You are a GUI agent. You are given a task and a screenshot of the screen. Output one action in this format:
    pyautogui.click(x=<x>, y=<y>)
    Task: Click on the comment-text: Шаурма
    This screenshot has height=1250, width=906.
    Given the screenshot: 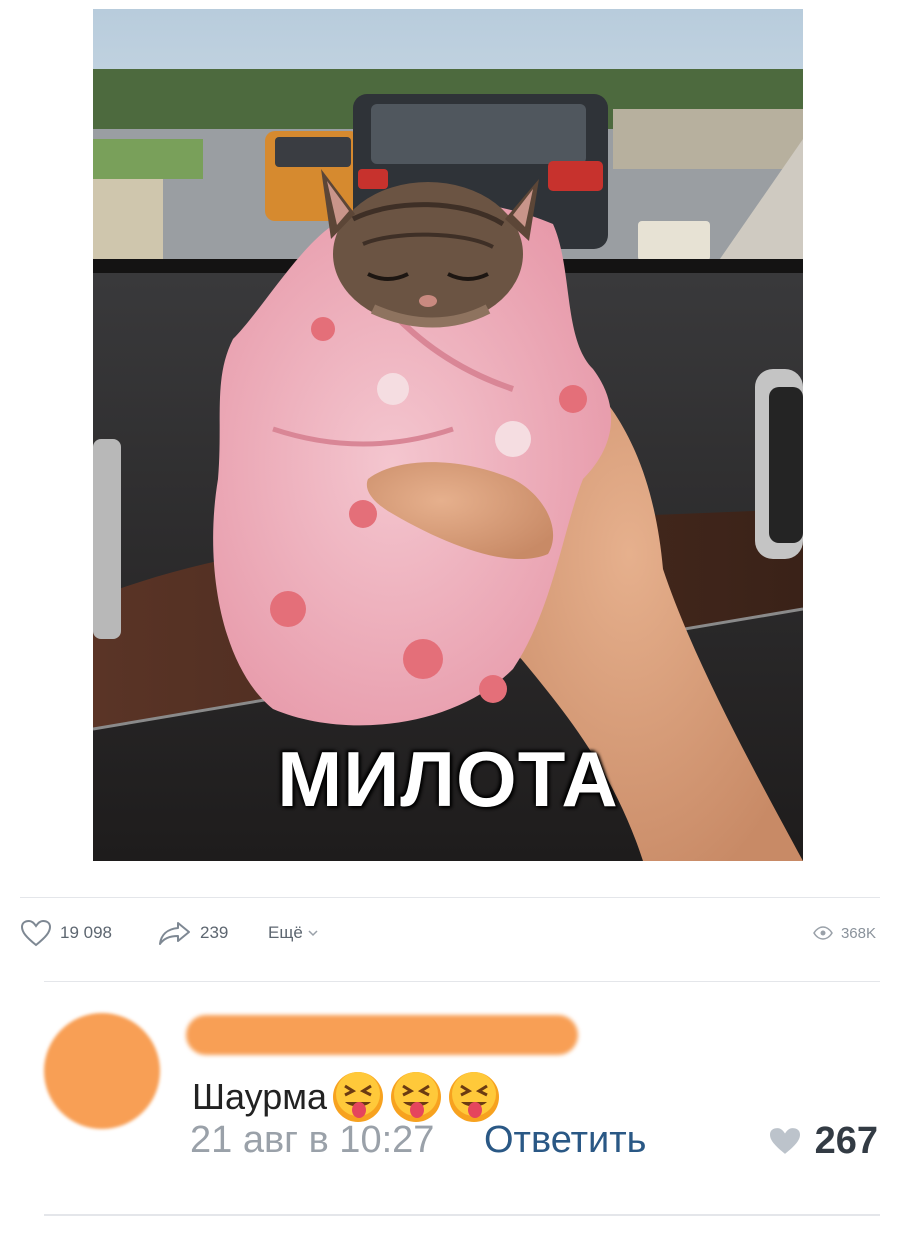 What is the action you would take?
    pyautogui.click(x=346, y=1097)
    